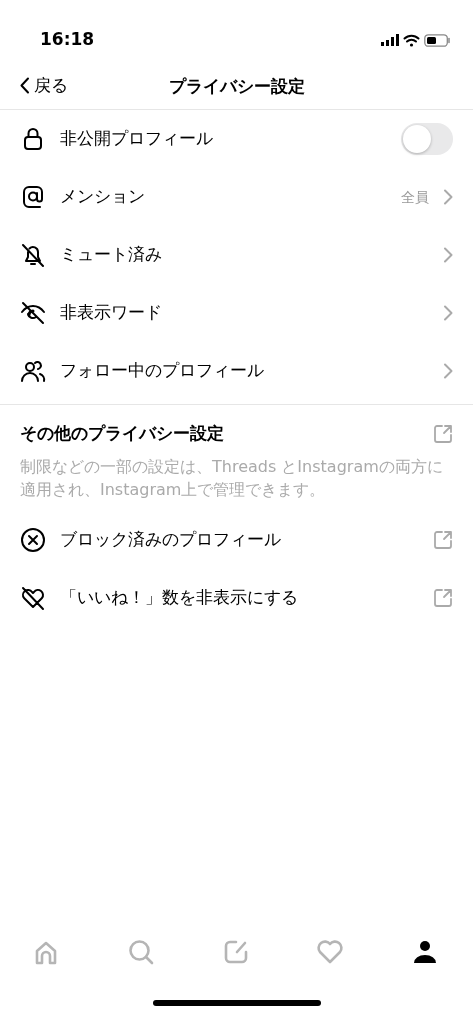 The height and width of the screenshot is (1024, 473). Describe the element at coordinates (103, 197) in the screenshot. I see `row-label: メンション` at that location.